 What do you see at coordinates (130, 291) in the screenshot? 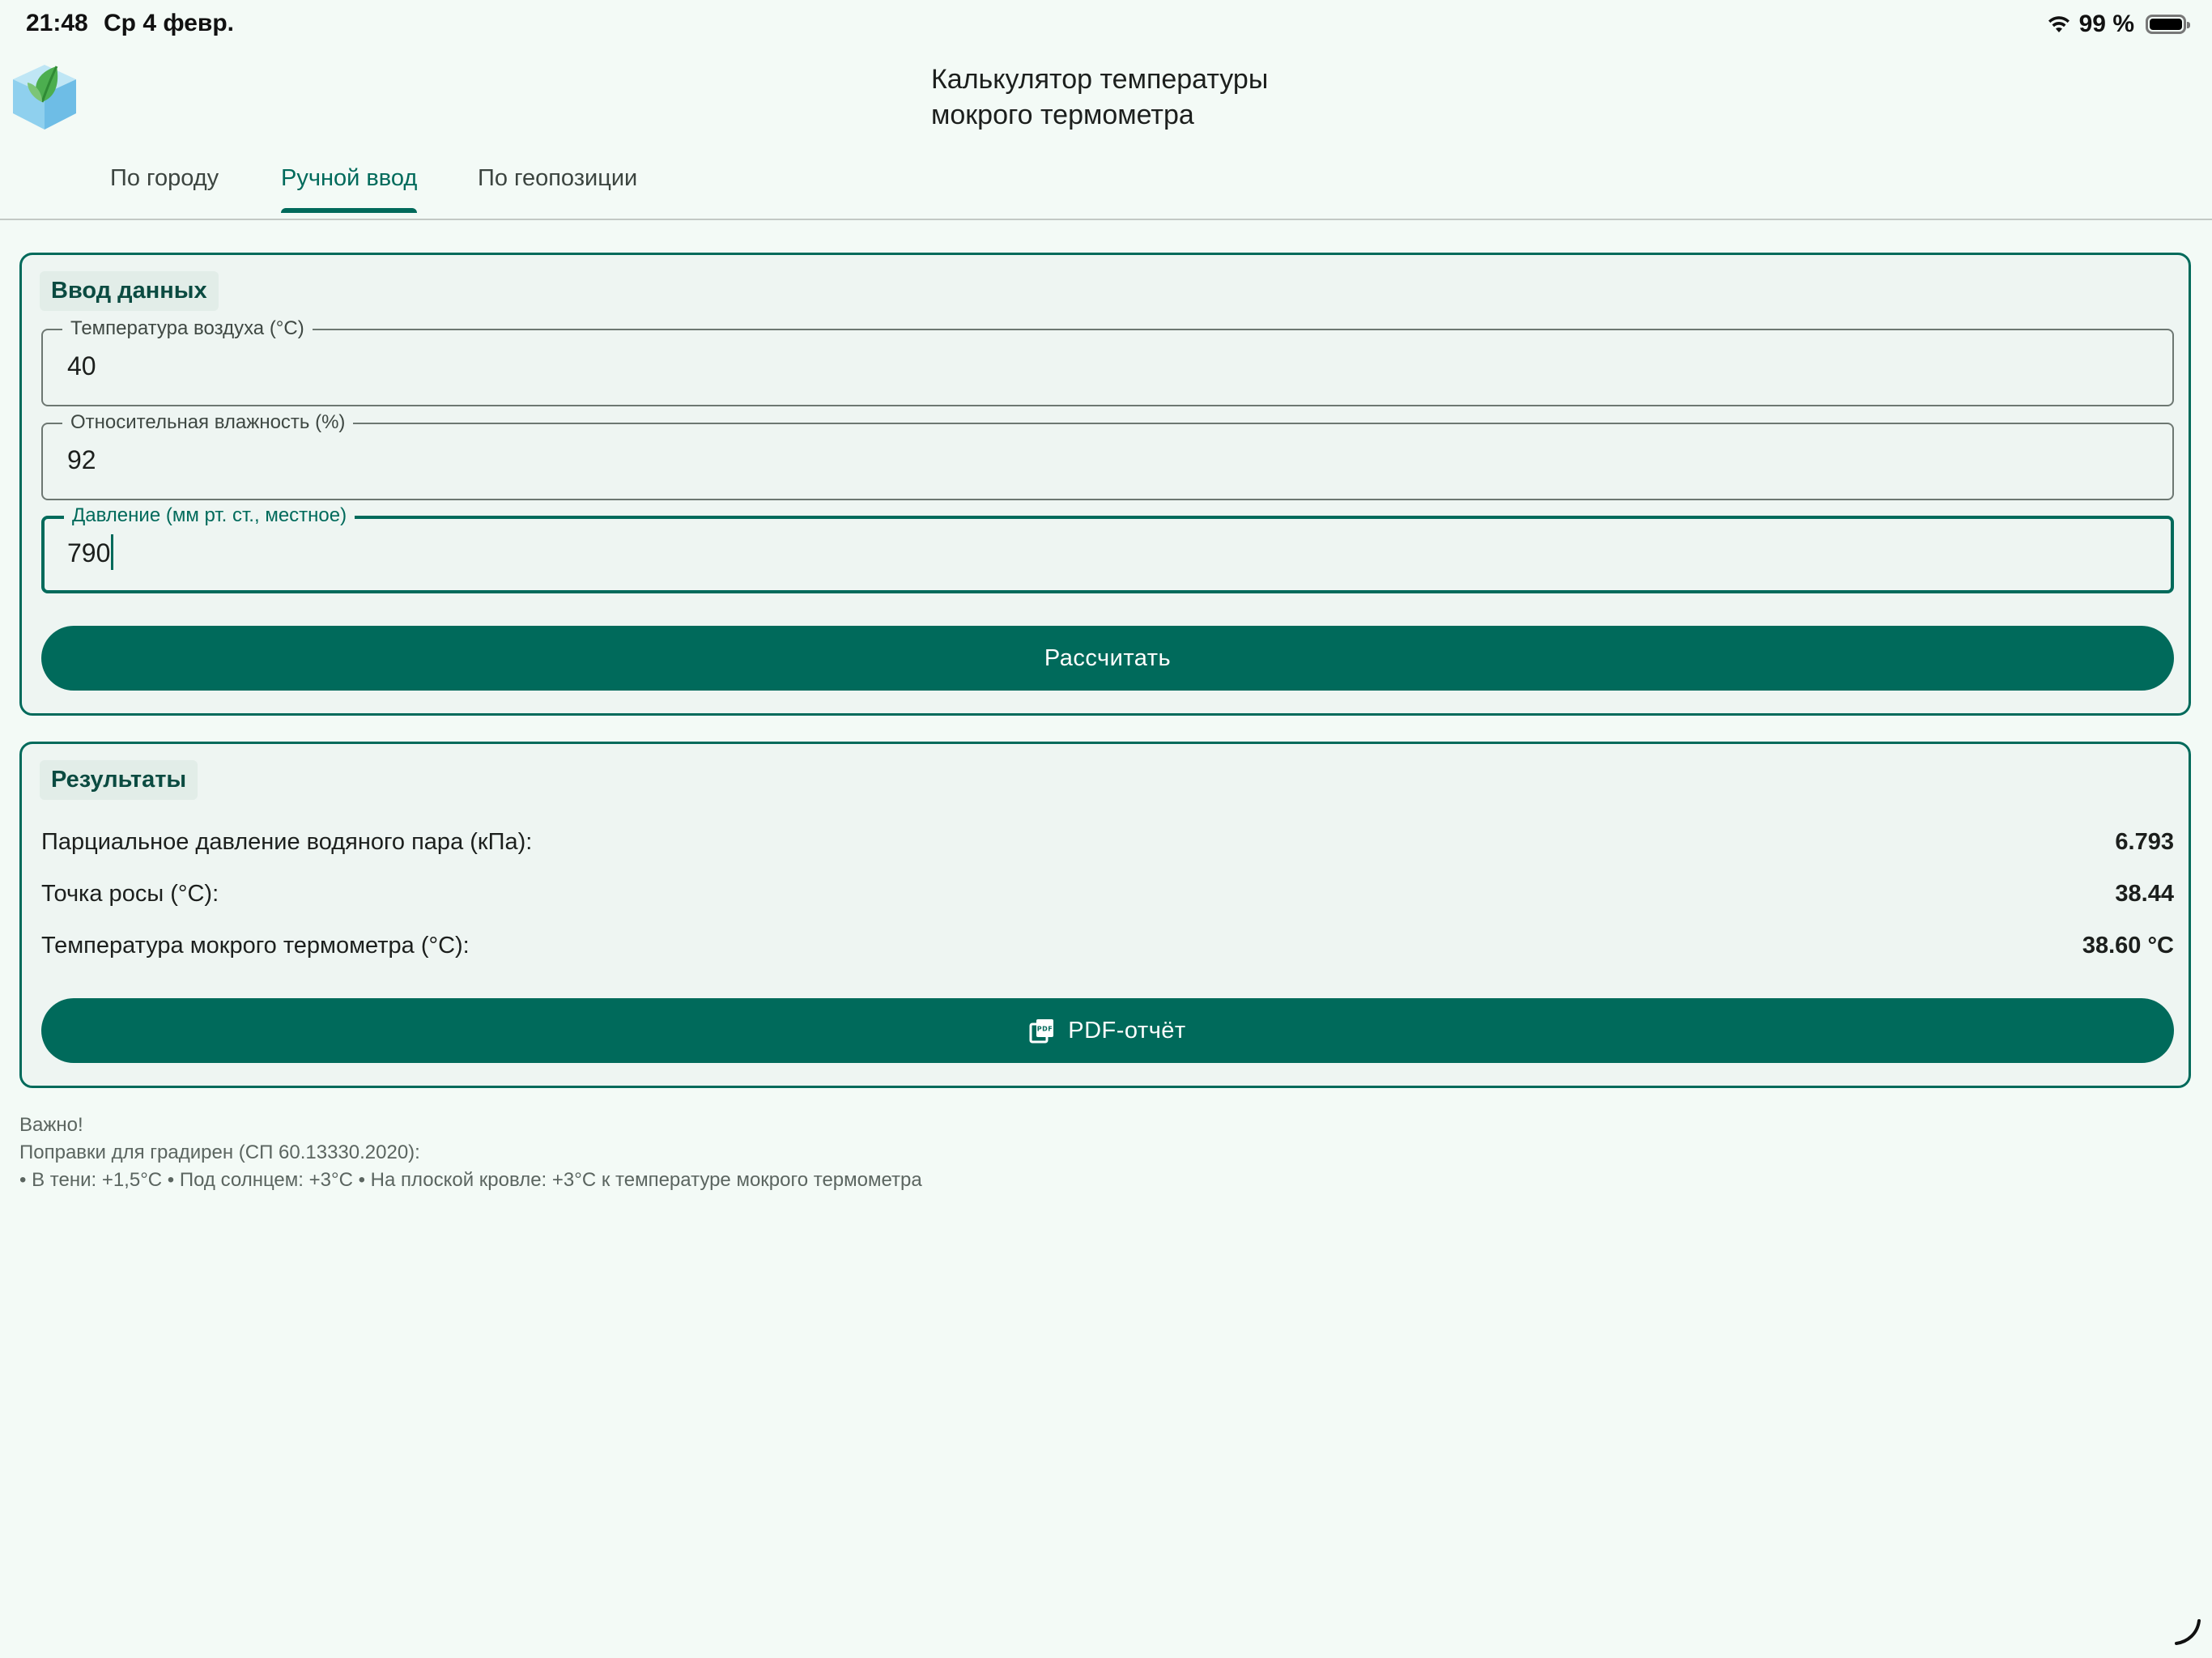
I see `input-card-title: Ввод данных` at bounding box center [130, 291].